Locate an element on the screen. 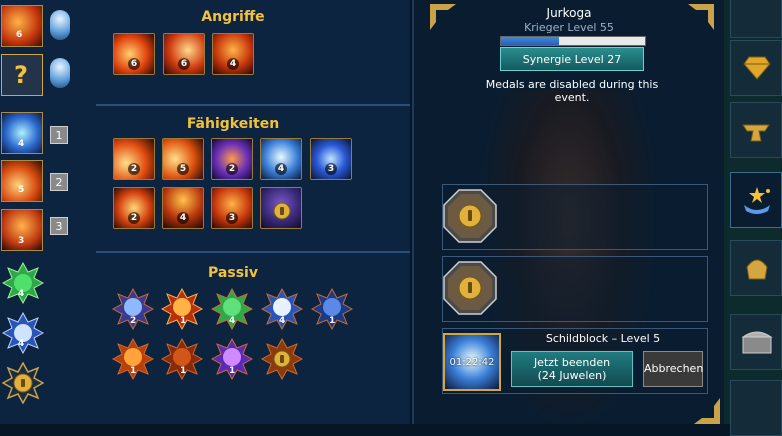 Image resolution: width=782 pixels, height=436 pixels. ability-rank-badge: 3 is located at coordinates (59, 226).